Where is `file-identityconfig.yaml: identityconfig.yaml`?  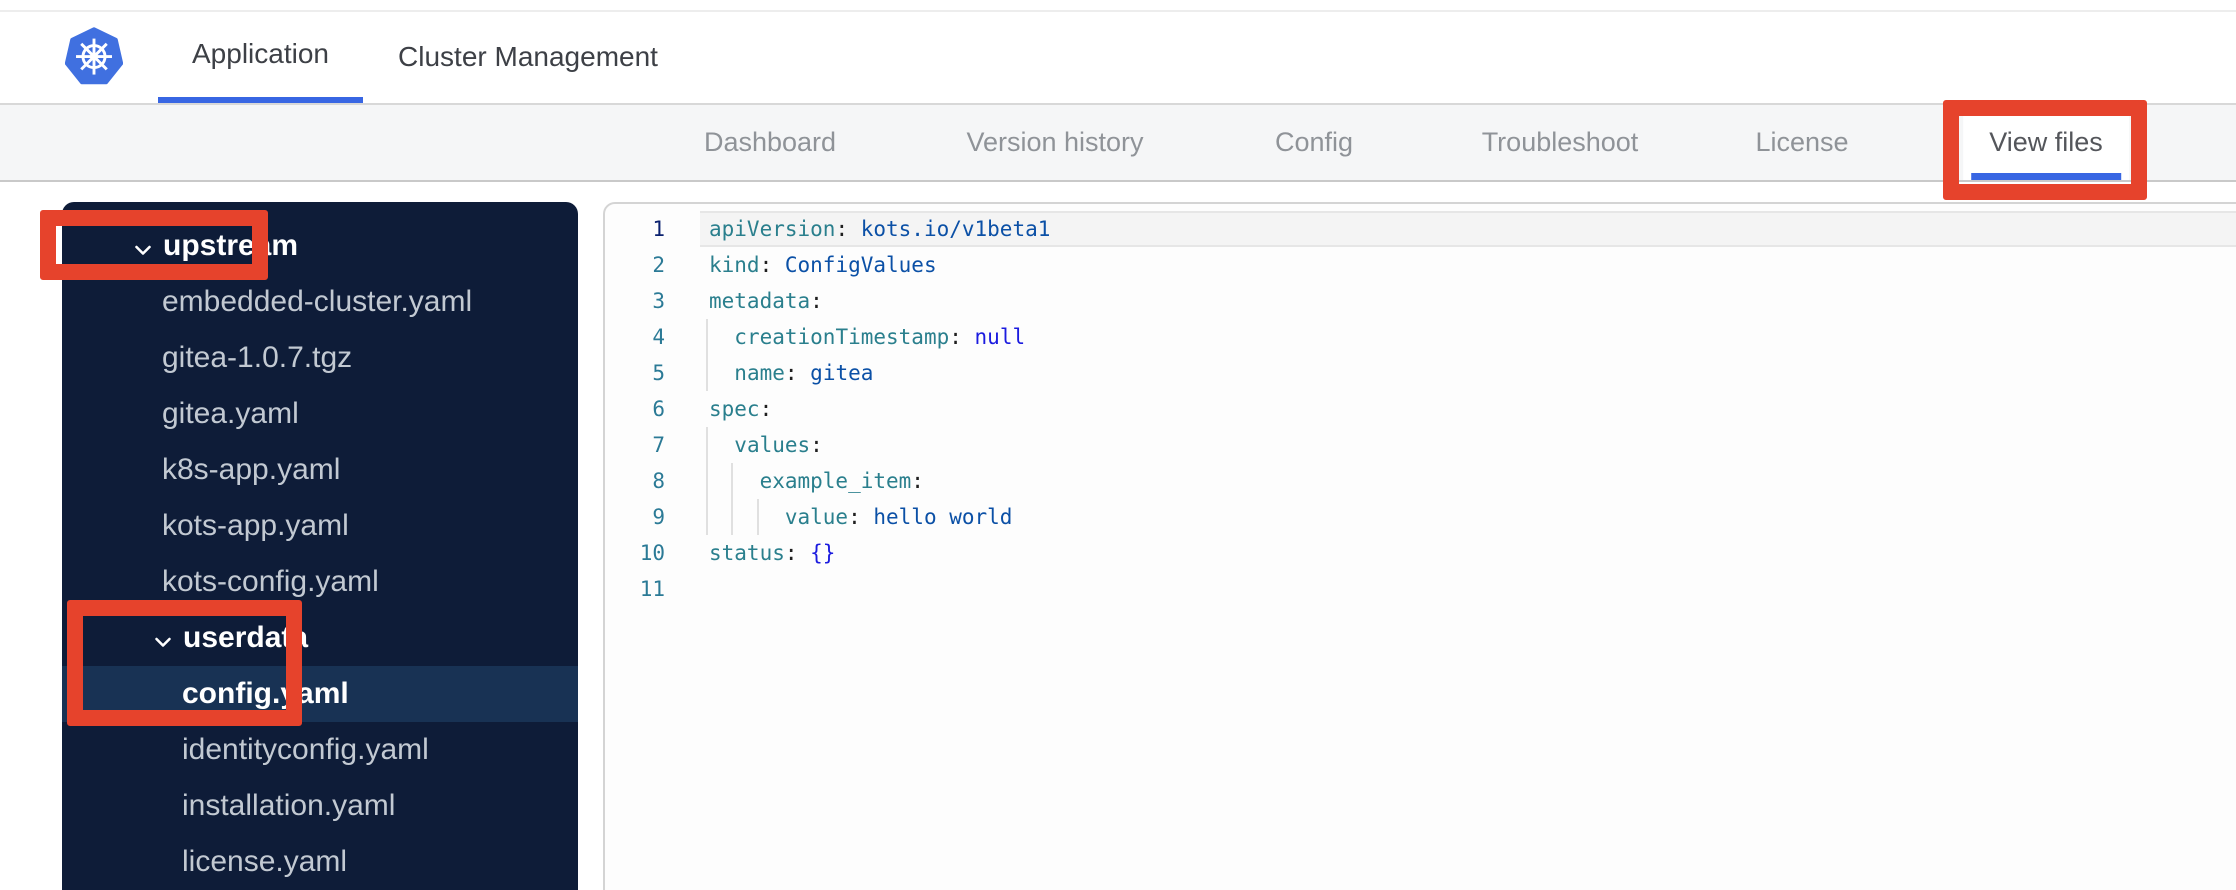 file-identityconfig.yaml: identityconfig.yaml is located at coordinates (320, 750).